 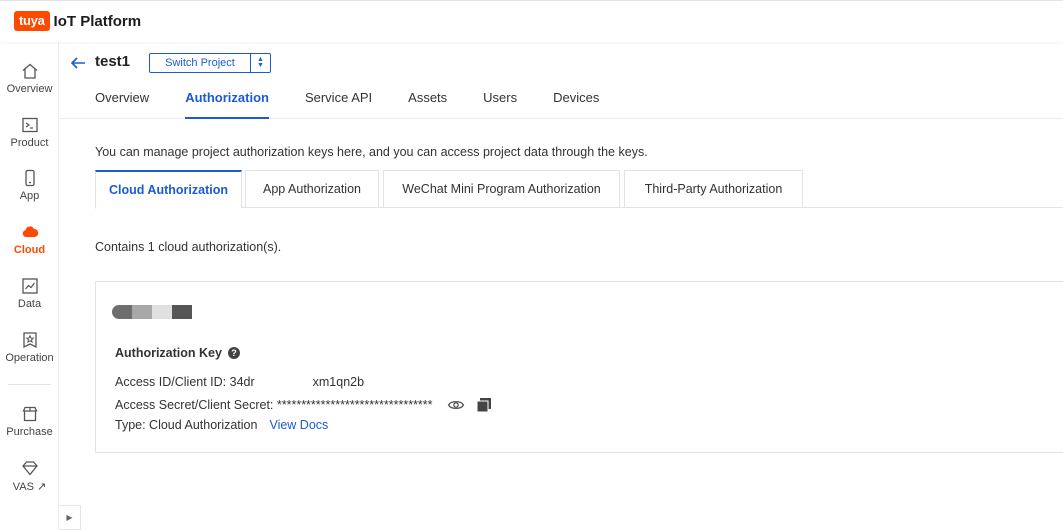 What do you see at coordinates (484, 405) in the screenshot?
I see `copy-icon` at bounding box center [484, 405].